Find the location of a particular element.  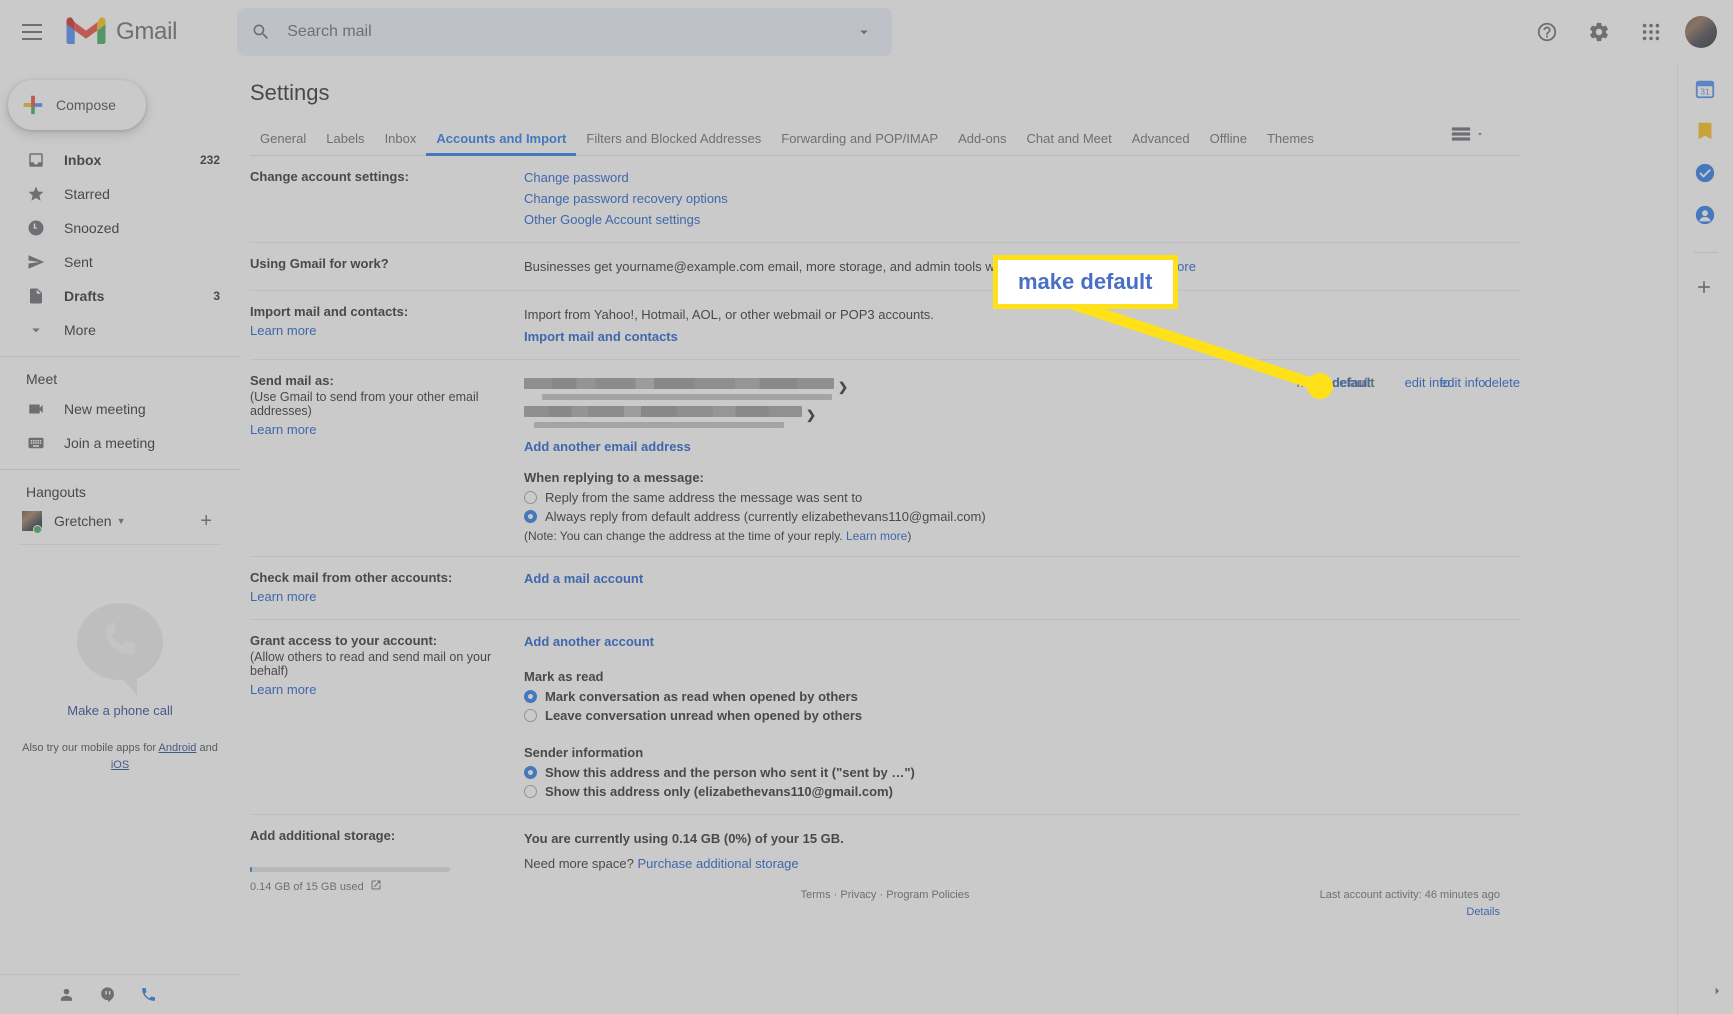

edit-info-link-2: edit info is located at coordinates (1445, 382).